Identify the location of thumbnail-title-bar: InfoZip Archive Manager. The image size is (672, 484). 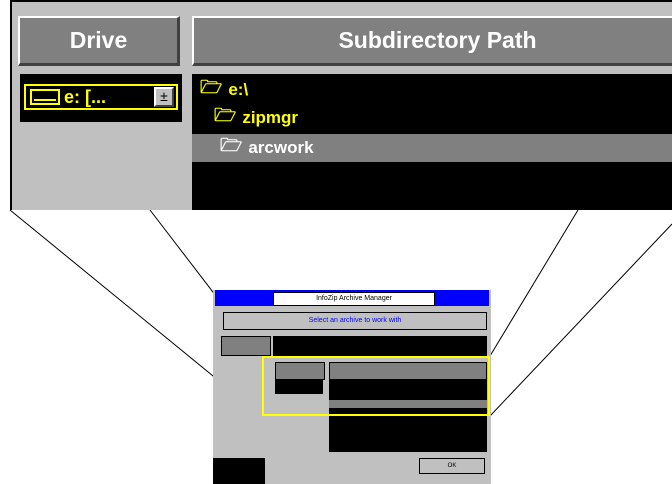
(352, 298).